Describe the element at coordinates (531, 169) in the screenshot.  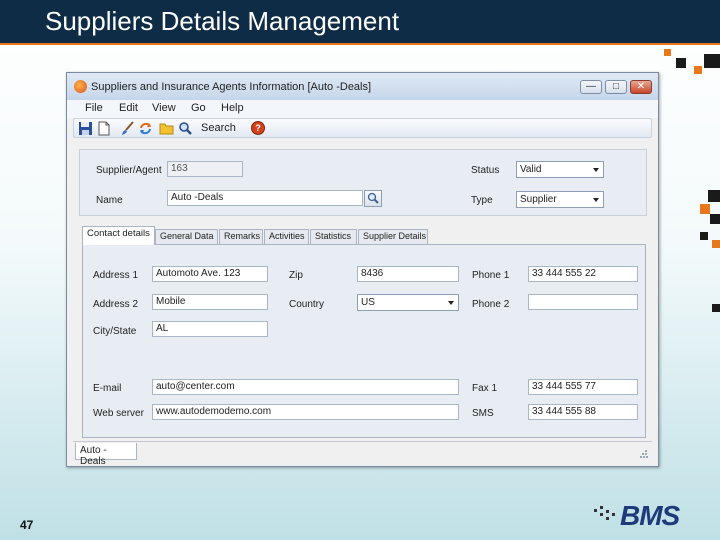
I see `status-value: Valid` at that location.